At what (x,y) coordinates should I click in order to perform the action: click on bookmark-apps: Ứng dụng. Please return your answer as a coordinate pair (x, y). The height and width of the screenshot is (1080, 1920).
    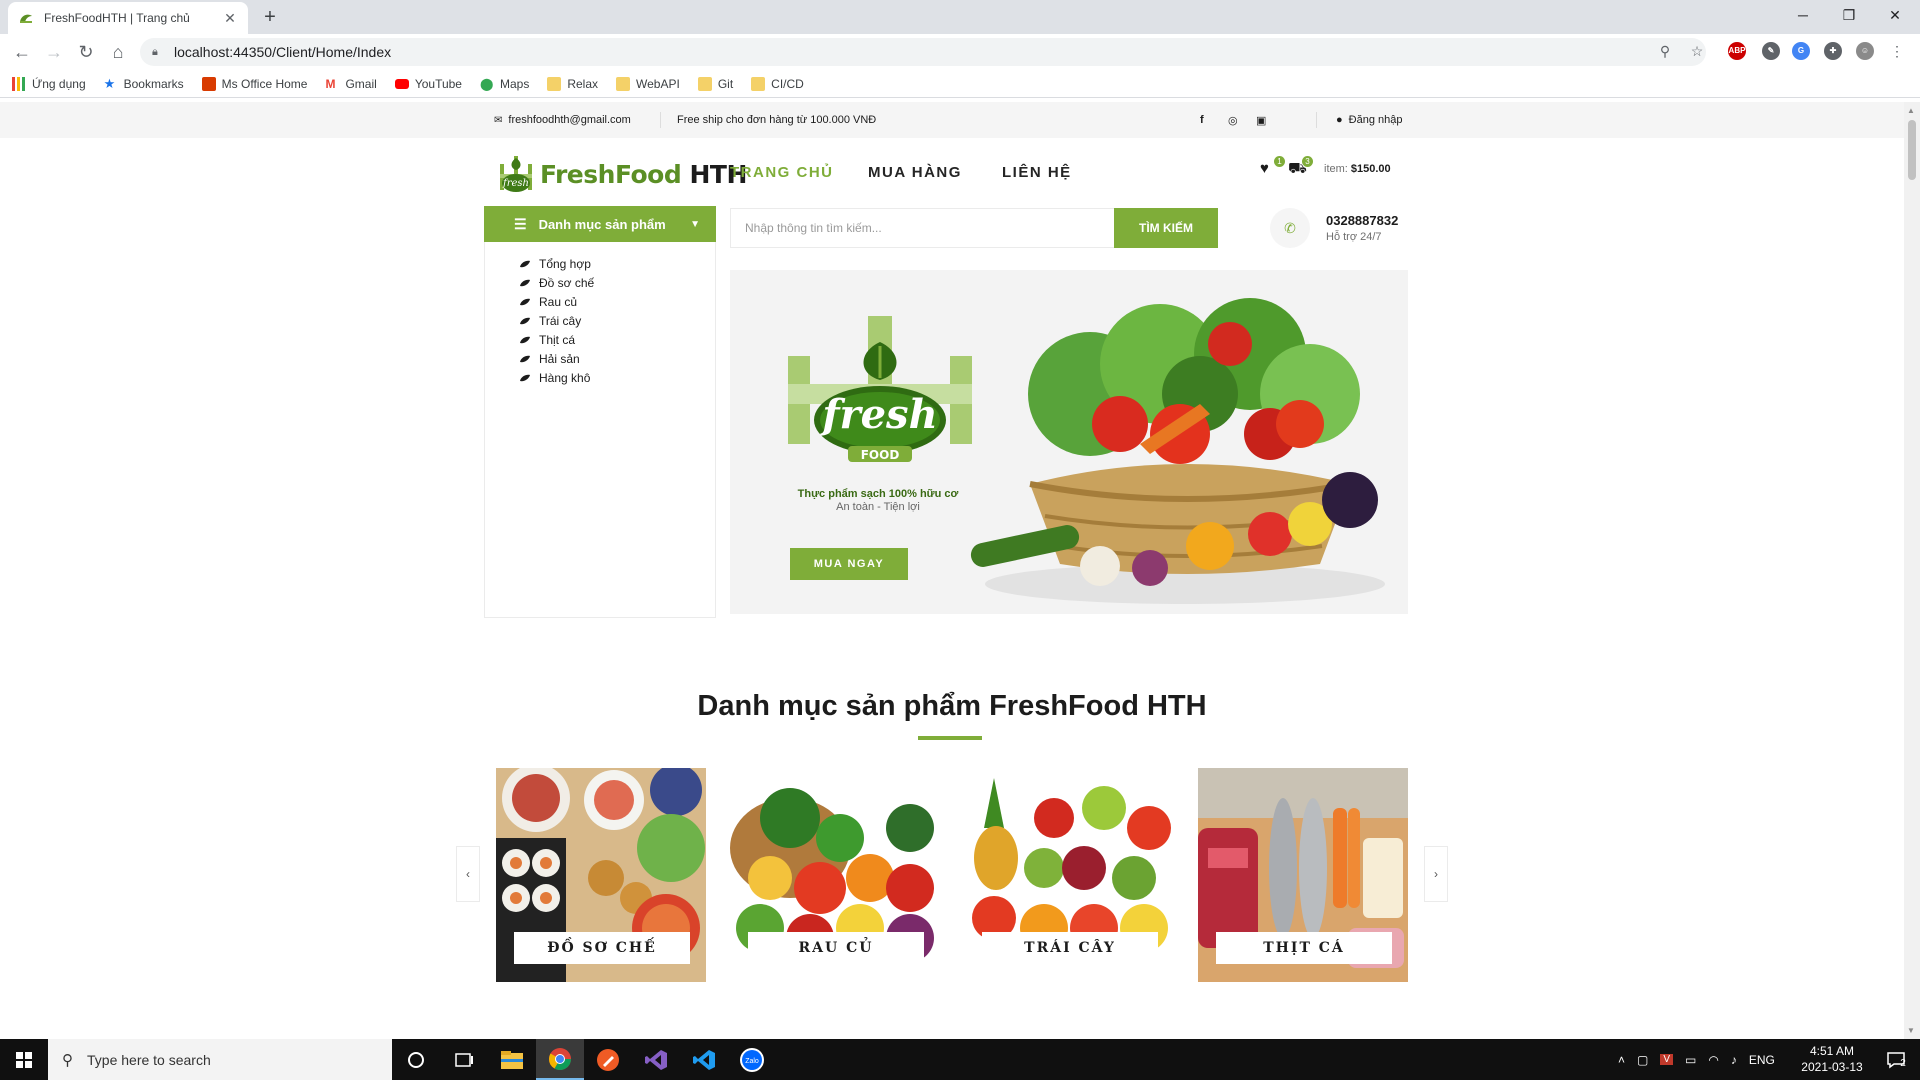
    Looking at the image, I should click on (49, 83).